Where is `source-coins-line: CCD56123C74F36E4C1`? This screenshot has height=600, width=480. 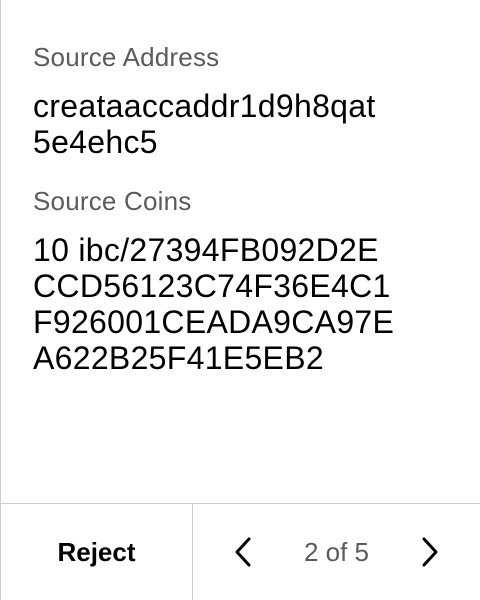 source-coins-line: CCD56123C74F36E4C1 is located at coordinates (212, 286).